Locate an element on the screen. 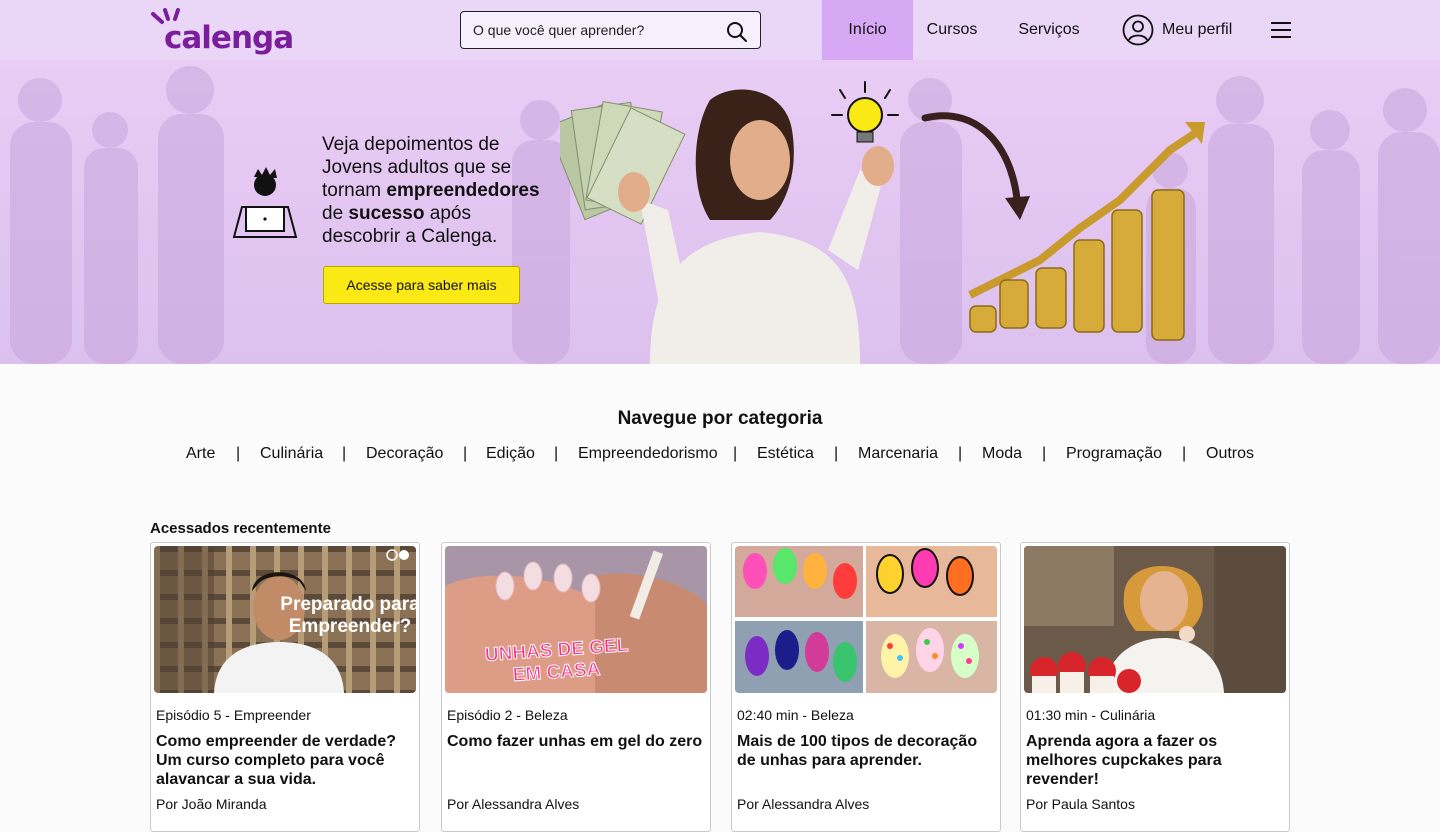 This screenshot has width=1440, height=832. category-empreendedorismo: Empreendedorismo is located at coordinates (648, 454).